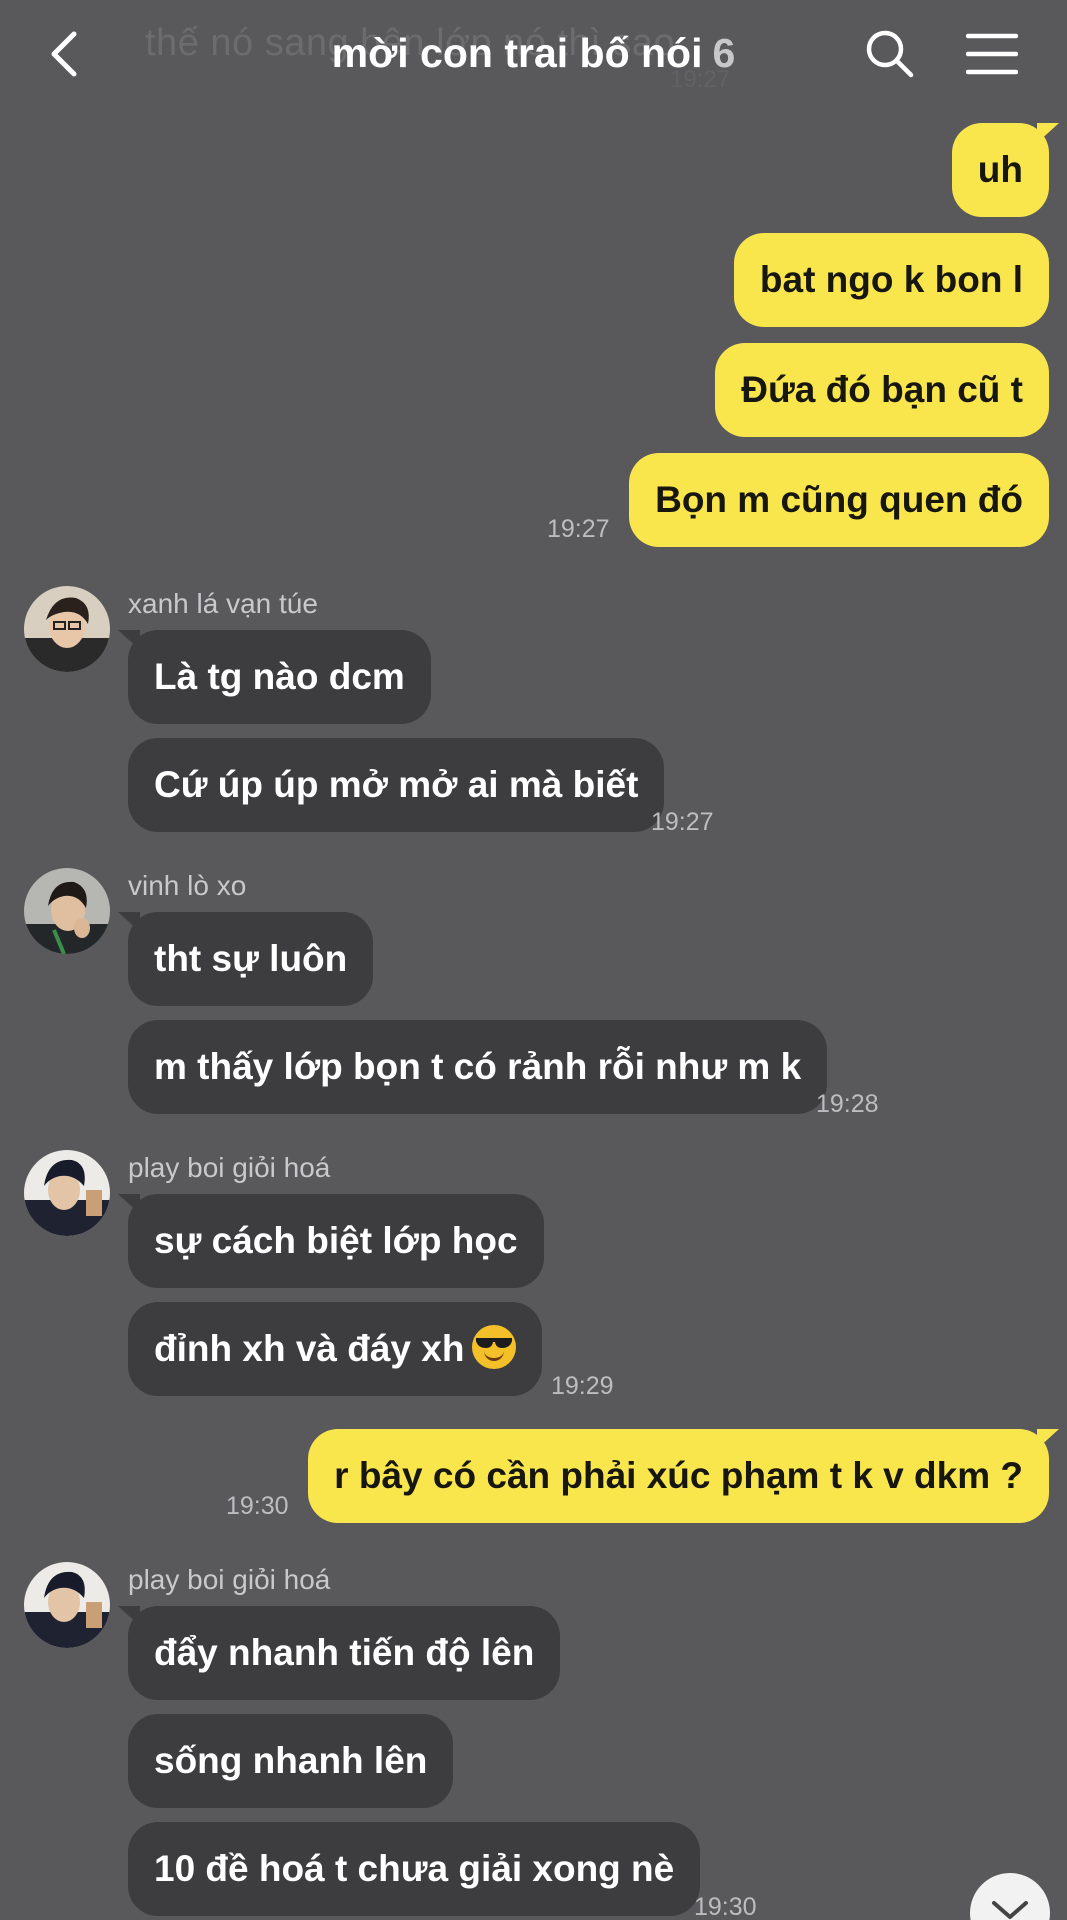  I want to click on their-message: tht sự luôn, so click(245, 959).